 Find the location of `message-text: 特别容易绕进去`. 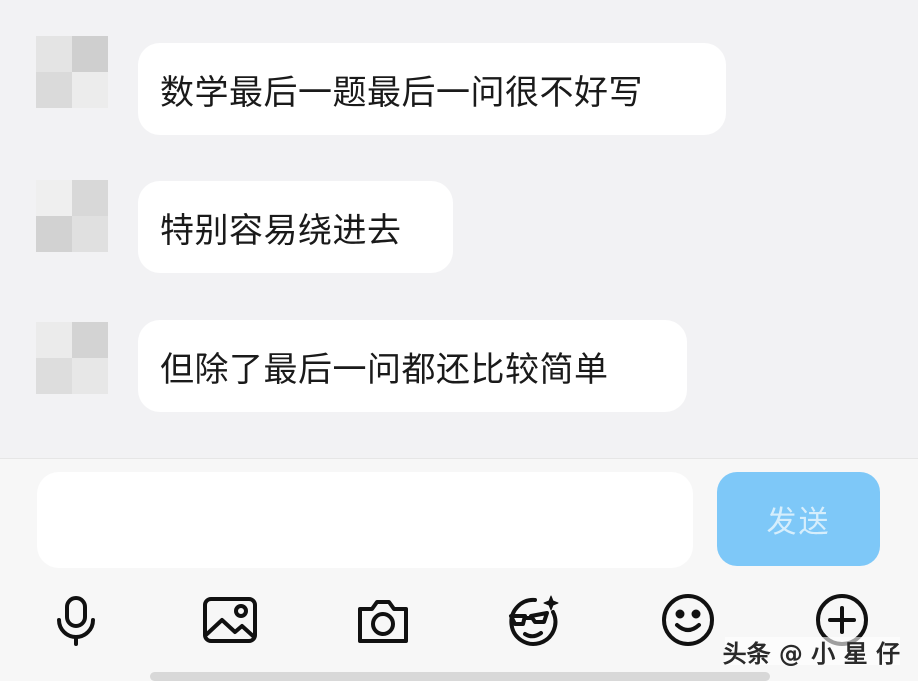

message-text: 特别容易绕进去 is located at coordinates (281, 230).